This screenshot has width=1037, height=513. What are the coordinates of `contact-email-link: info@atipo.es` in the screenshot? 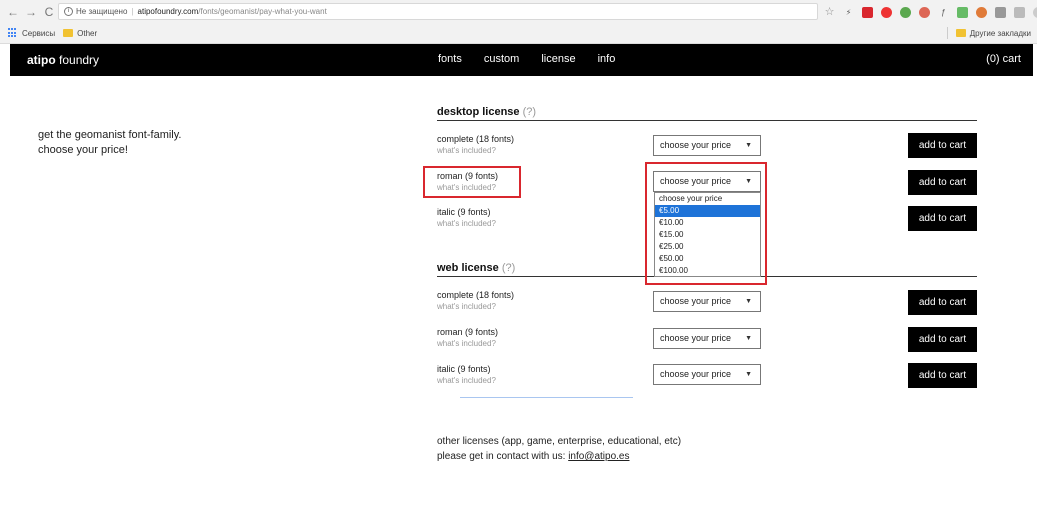 It's located at (598, 456).